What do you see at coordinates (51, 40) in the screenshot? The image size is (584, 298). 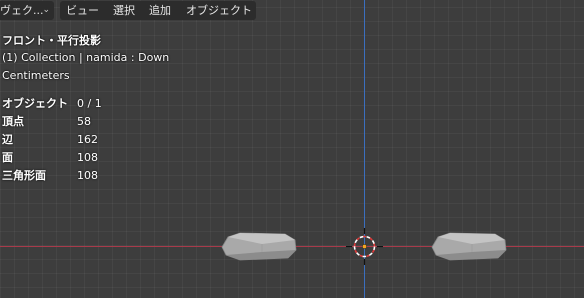 I see `view-name: フロント・平行投影` at bounding box center [51, 40].